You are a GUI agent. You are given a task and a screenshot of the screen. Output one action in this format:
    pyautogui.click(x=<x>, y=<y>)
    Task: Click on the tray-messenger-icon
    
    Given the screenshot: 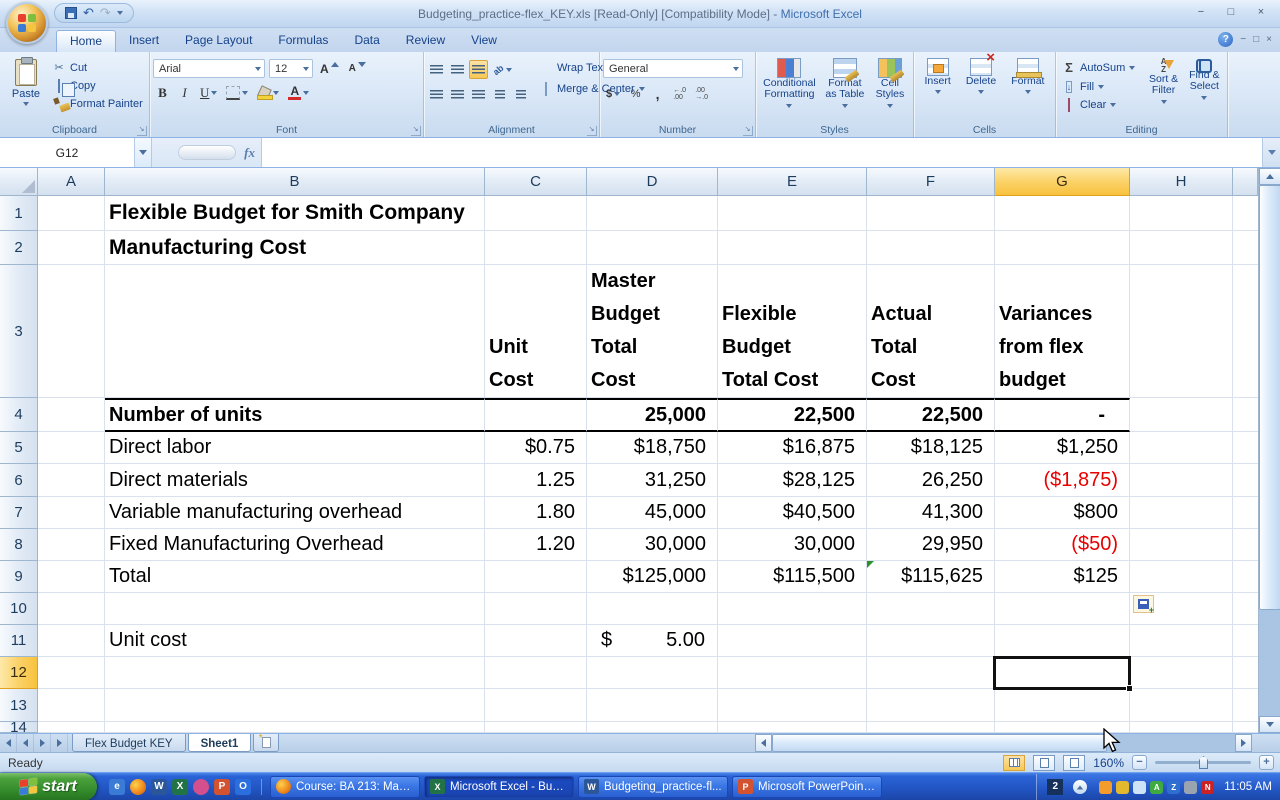 What is the action you would take?
    pyautogui.click(x=1106, y=787)
    